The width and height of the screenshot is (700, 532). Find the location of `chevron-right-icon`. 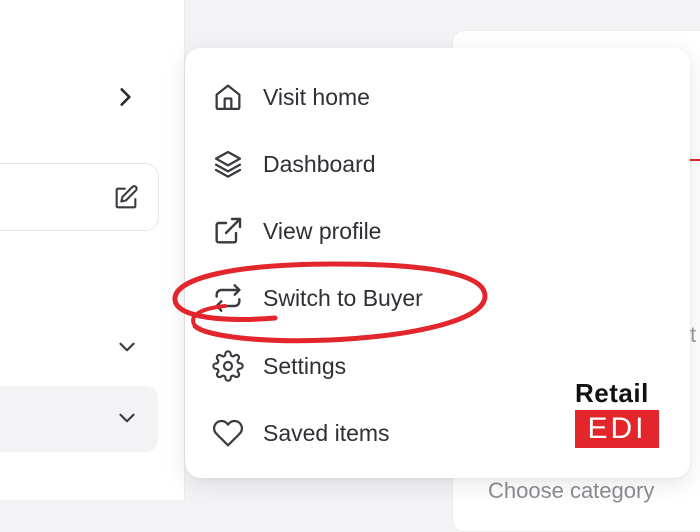

chevron-right-icon is located at coordinates (125, 97).